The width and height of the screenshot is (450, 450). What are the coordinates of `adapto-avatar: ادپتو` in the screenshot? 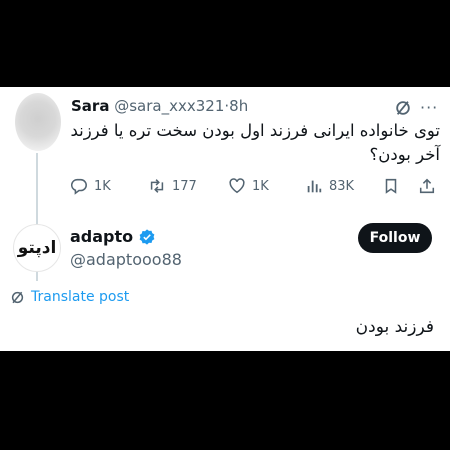 It's located at (37, 248).